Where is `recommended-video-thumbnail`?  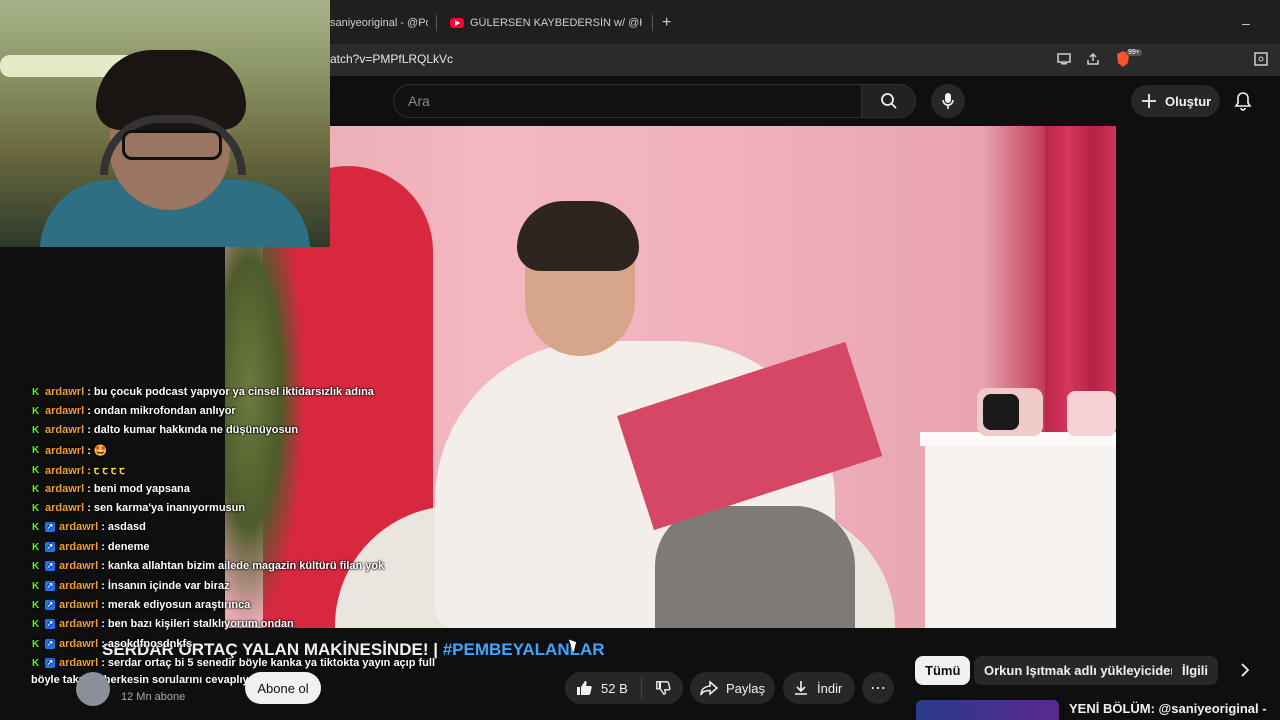 recommended-video-thumbnail is located at coordinates (987, 710).